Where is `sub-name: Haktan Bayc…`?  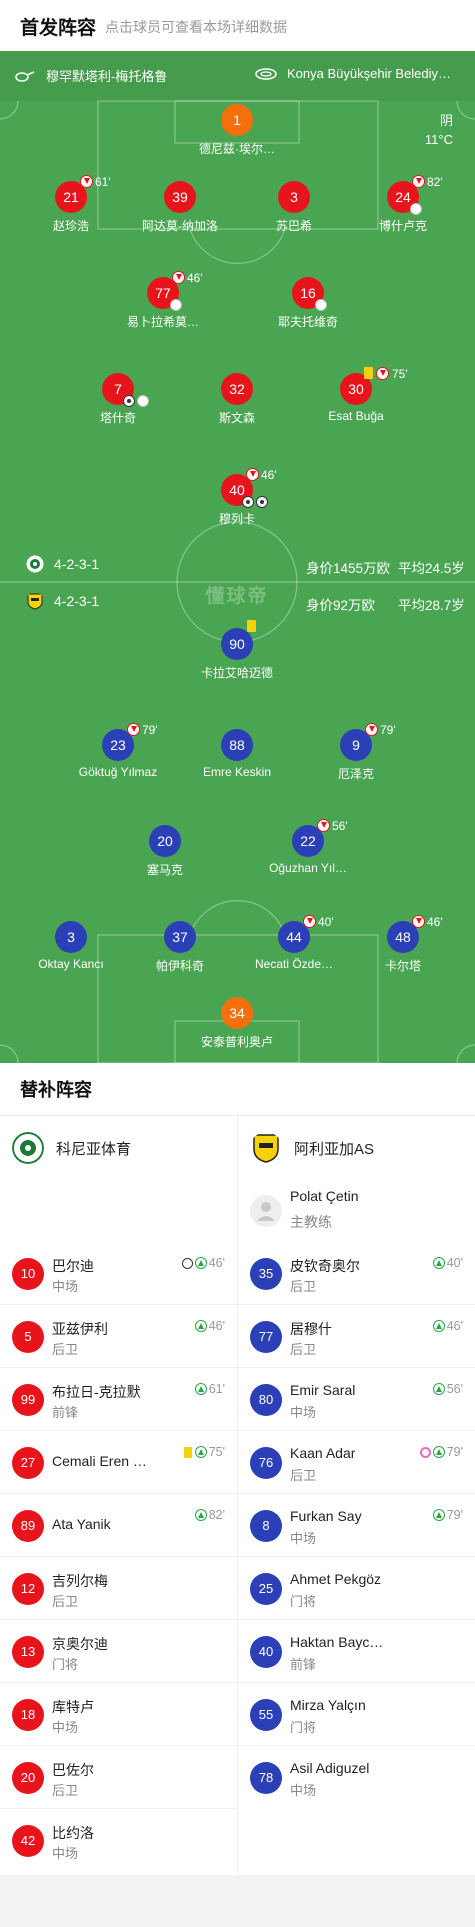
sub-name: Haktan Bayc… is located at coordinates (337, 1642).